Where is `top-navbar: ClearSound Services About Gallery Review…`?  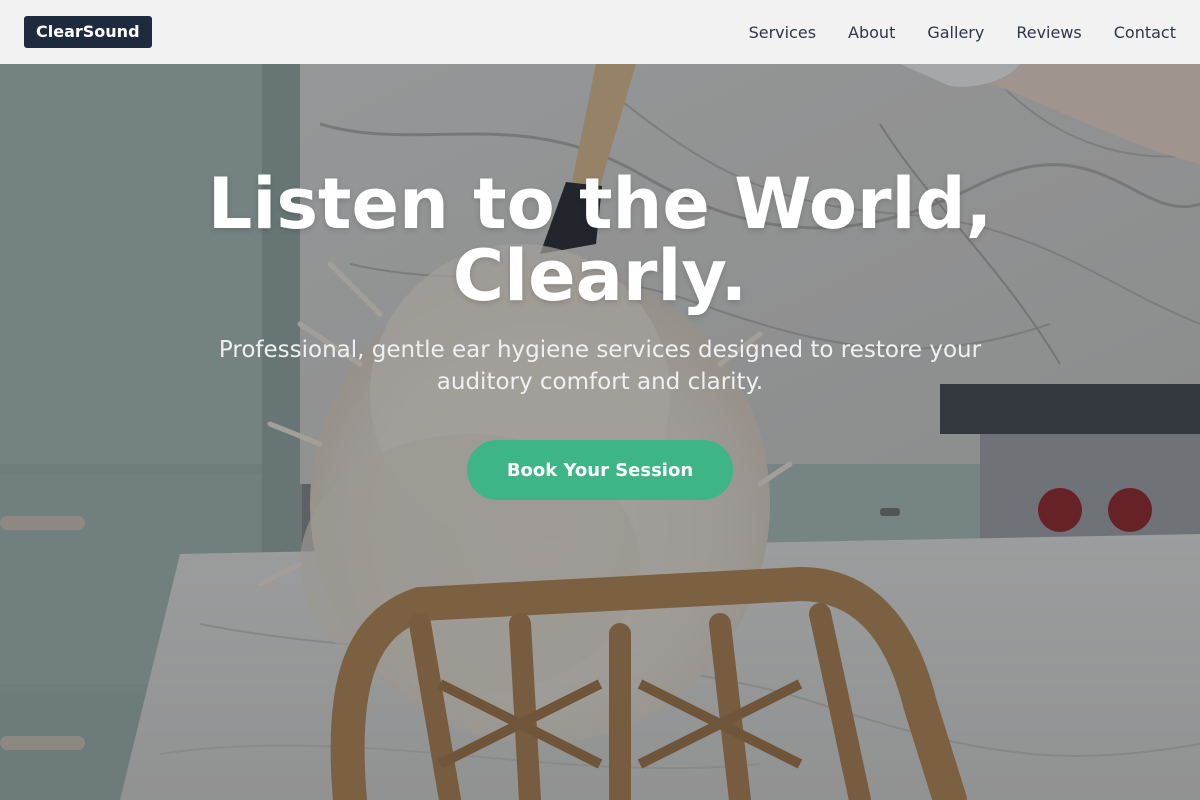
top-navbar: ClearSound Services About Gallery Review… is located at coordinates (600, 32).